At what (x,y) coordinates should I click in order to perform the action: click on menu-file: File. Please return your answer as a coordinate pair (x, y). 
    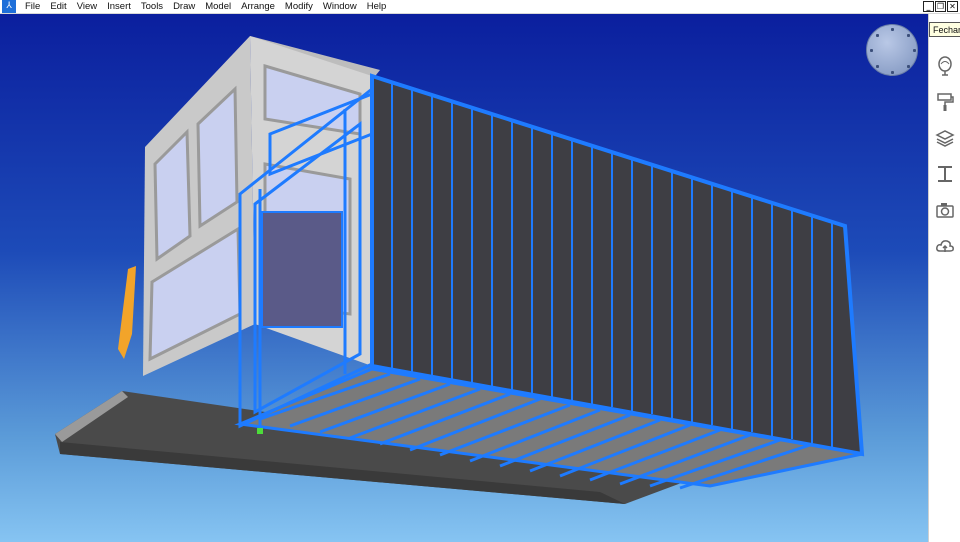
    Looking at the image, I should click on (32, 7).